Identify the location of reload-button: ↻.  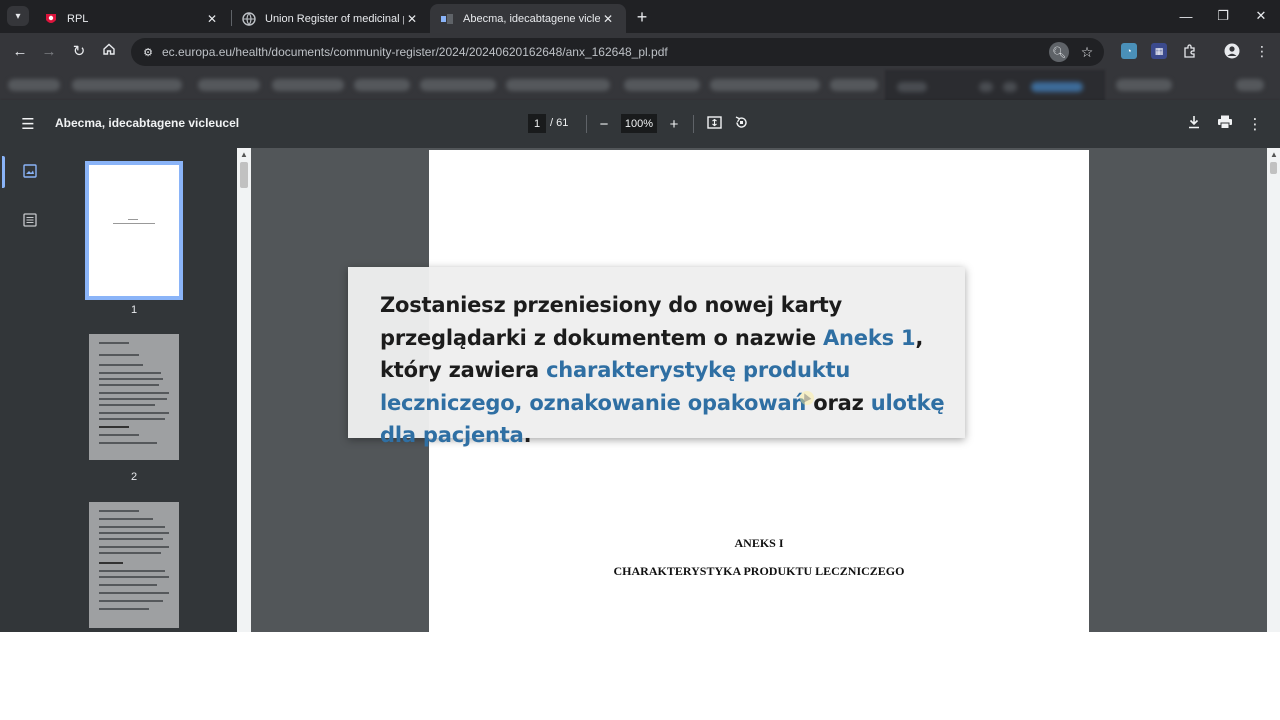
(79, 51).